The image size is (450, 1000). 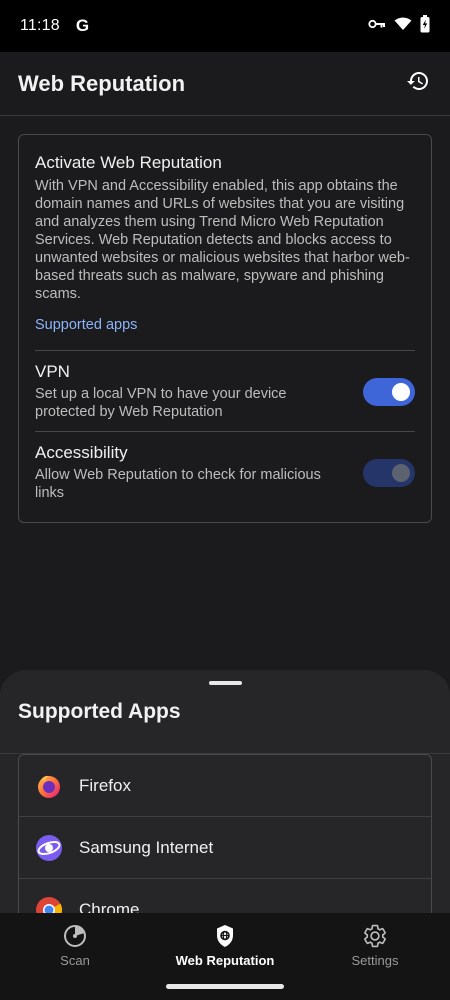 I want to click on samsung-internet-icon, so click(x=49, y=848).